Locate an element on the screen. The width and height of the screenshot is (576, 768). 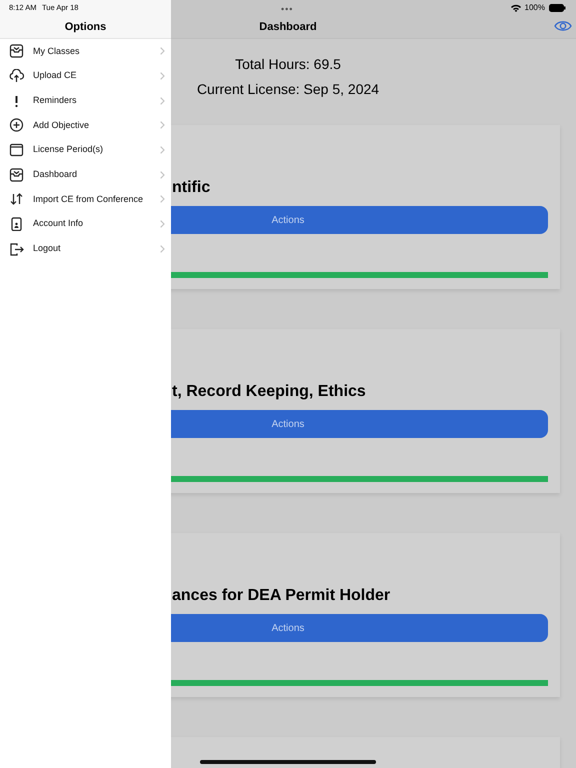
multitasking-dots: ••• is located at coordinates (287, 9).